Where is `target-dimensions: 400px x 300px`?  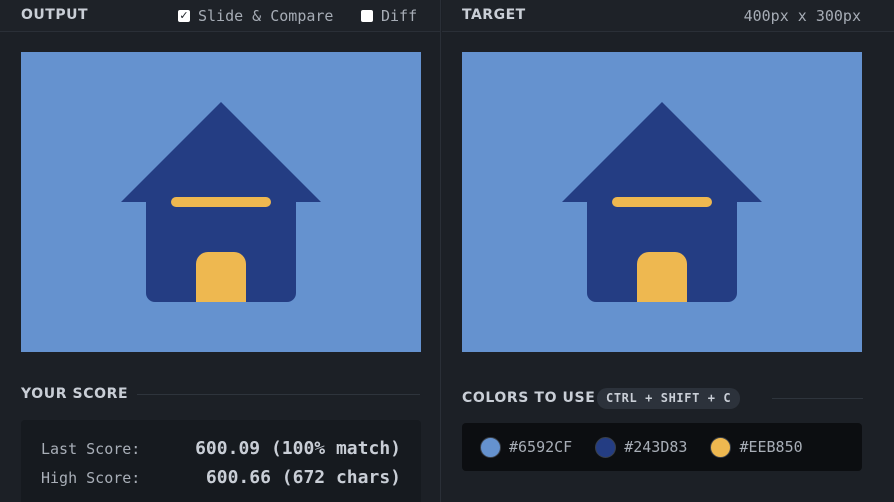
target-dimensions: 400px x 300px is located at coordinates (802, 16).